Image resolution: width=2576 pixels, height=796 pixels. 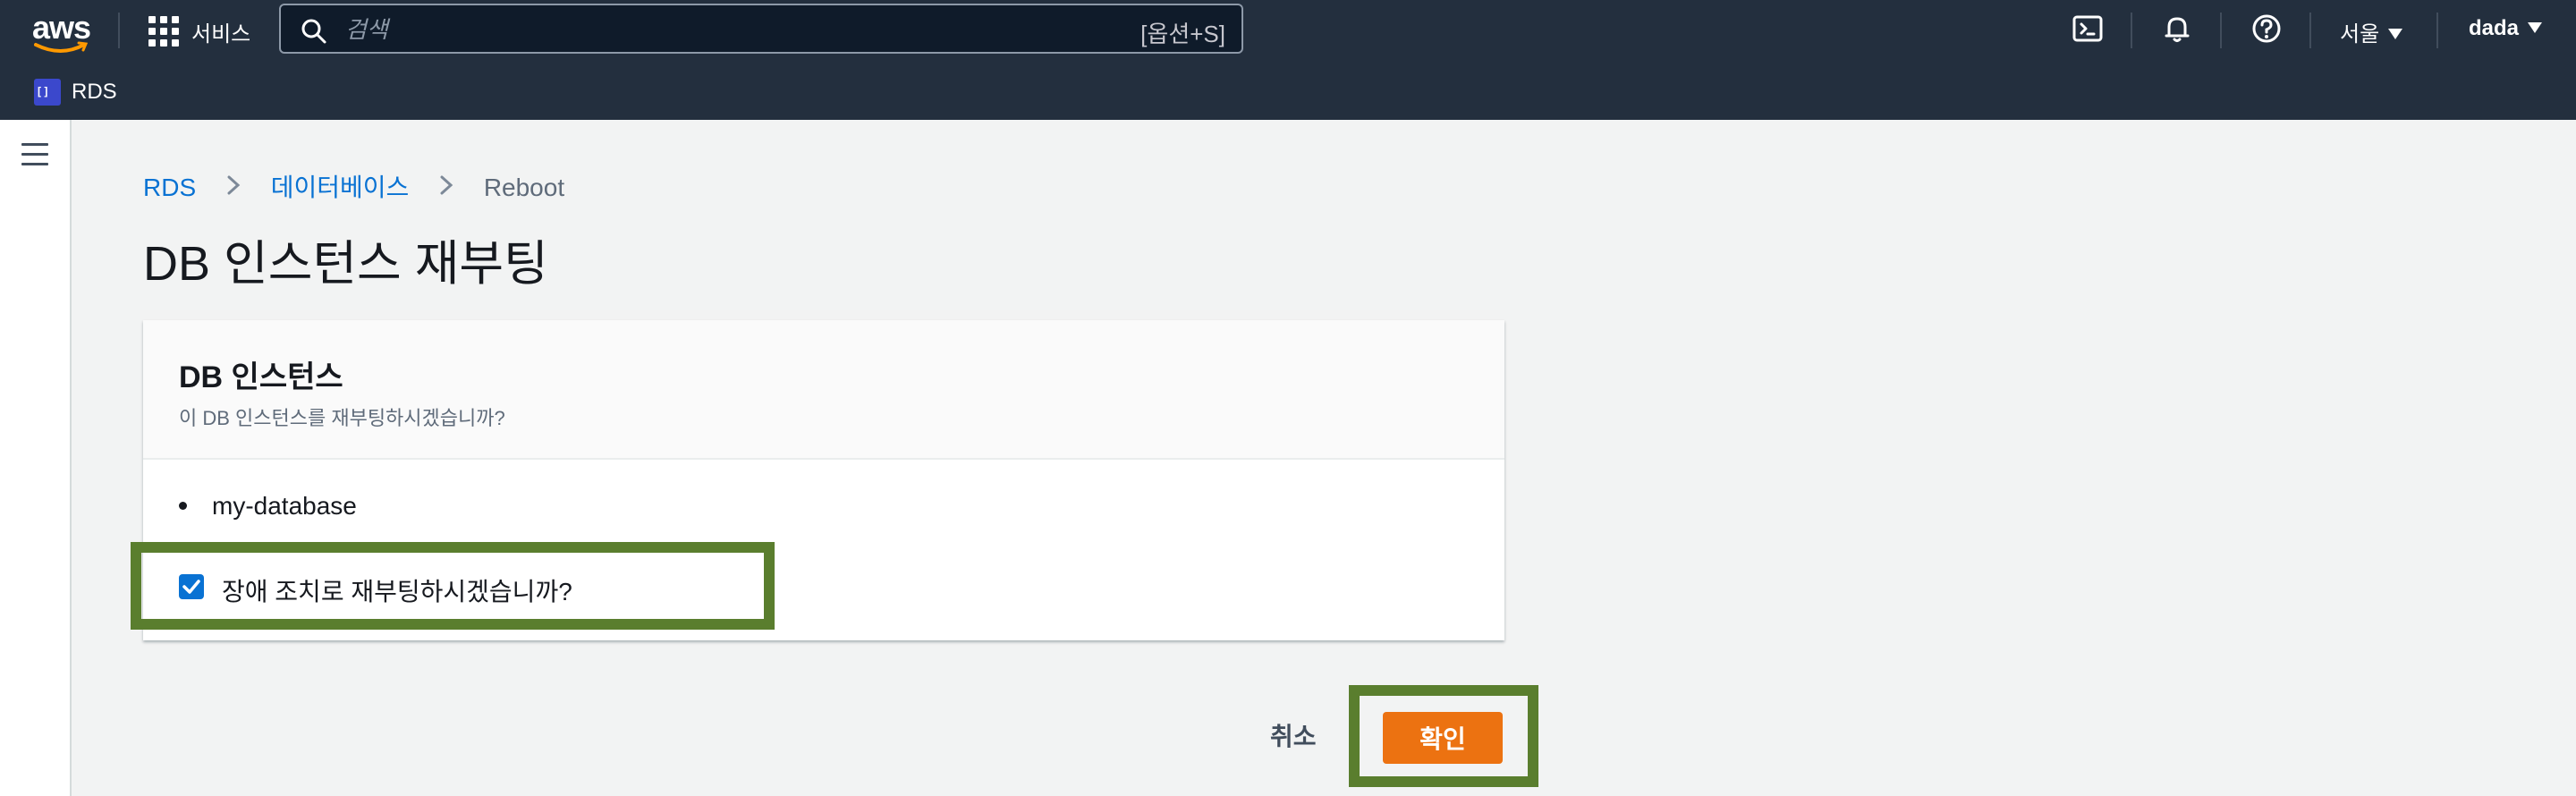 I want to click on failover-checkbox, so click(x=191, y=586).